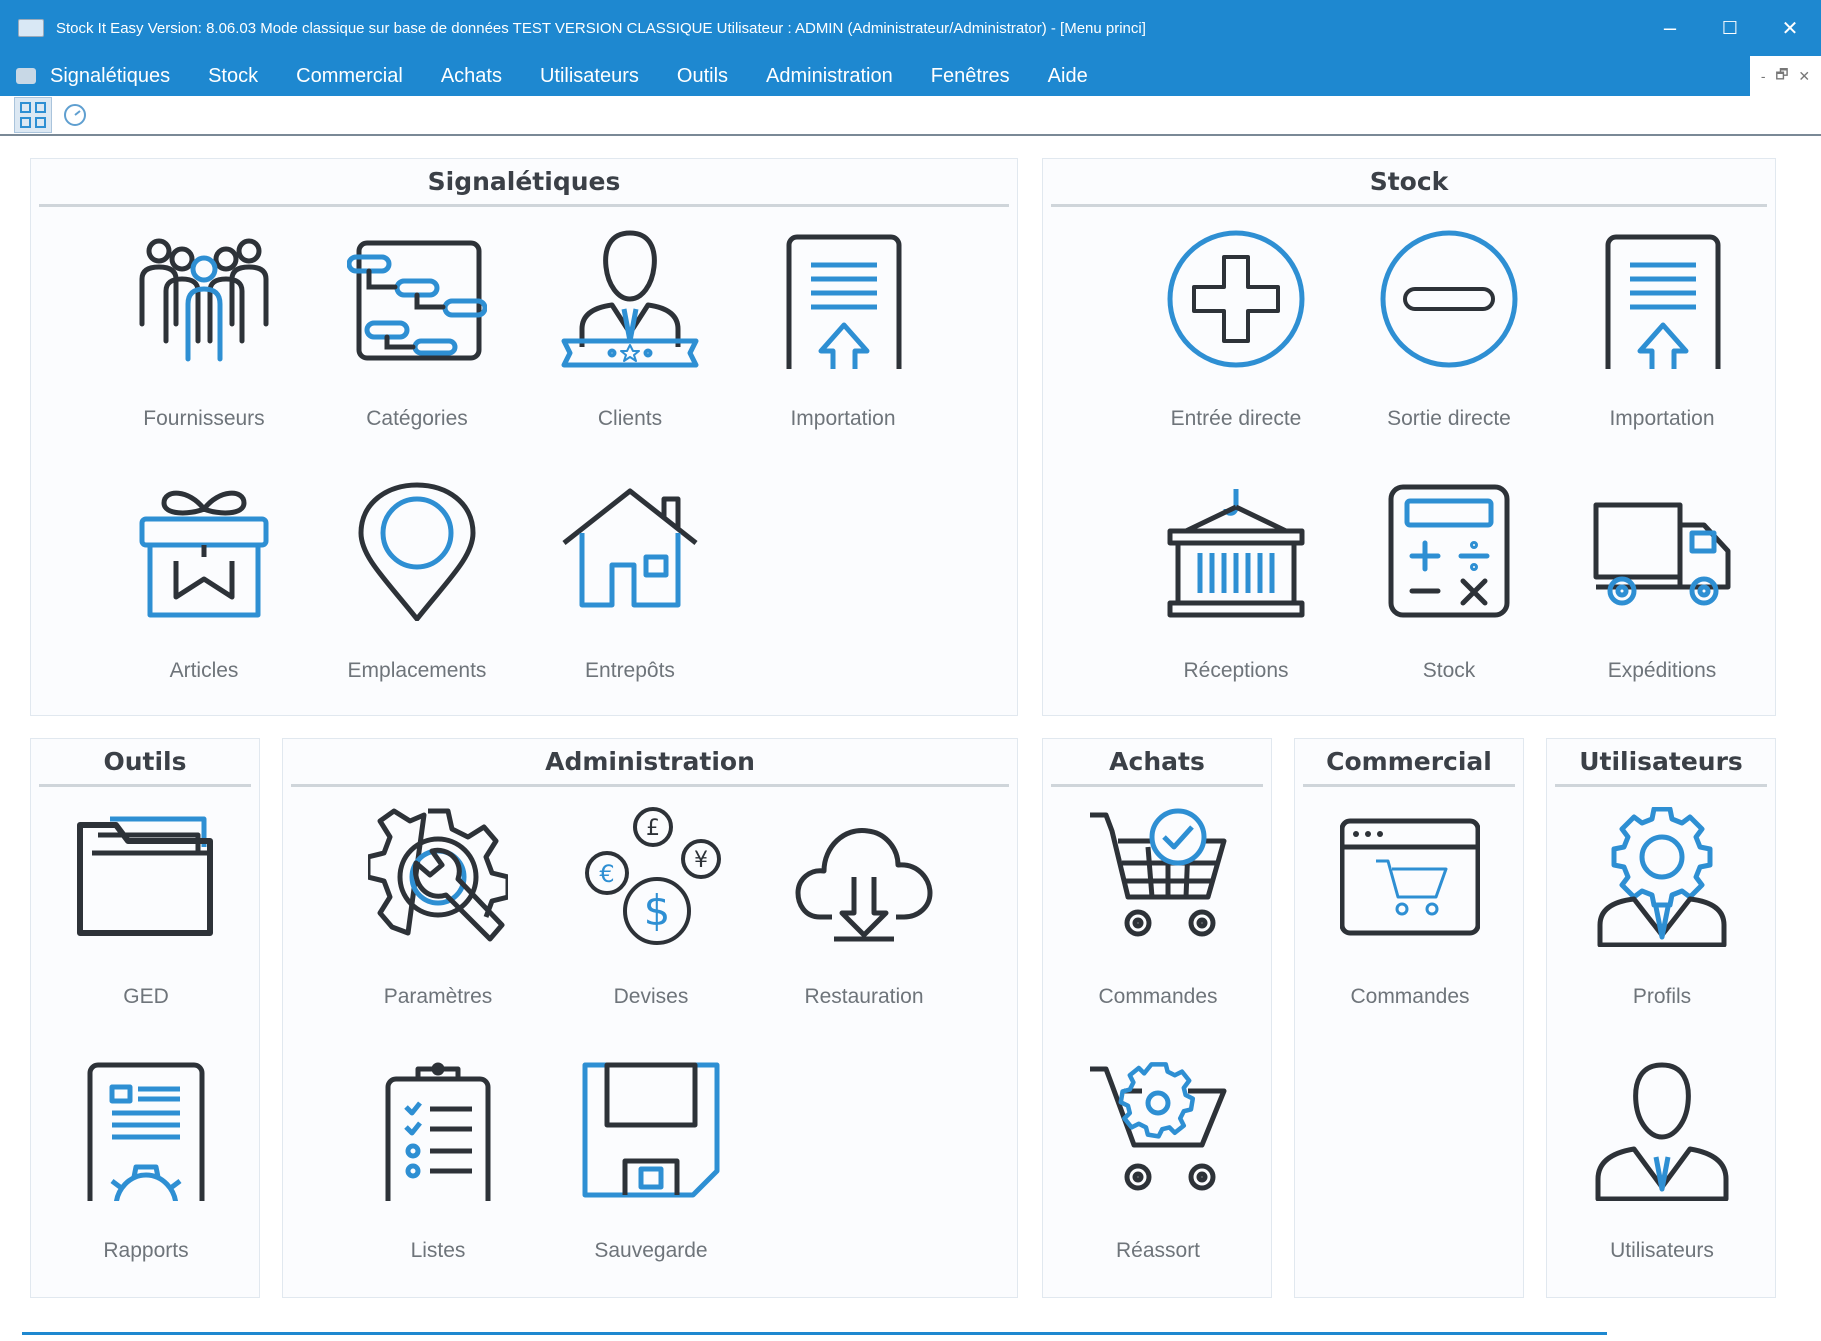  What do you see at coordinates (1158, 1250) in the screenshot?
I see `tile-label: Réassort` at bounding box center [1158, 1250].